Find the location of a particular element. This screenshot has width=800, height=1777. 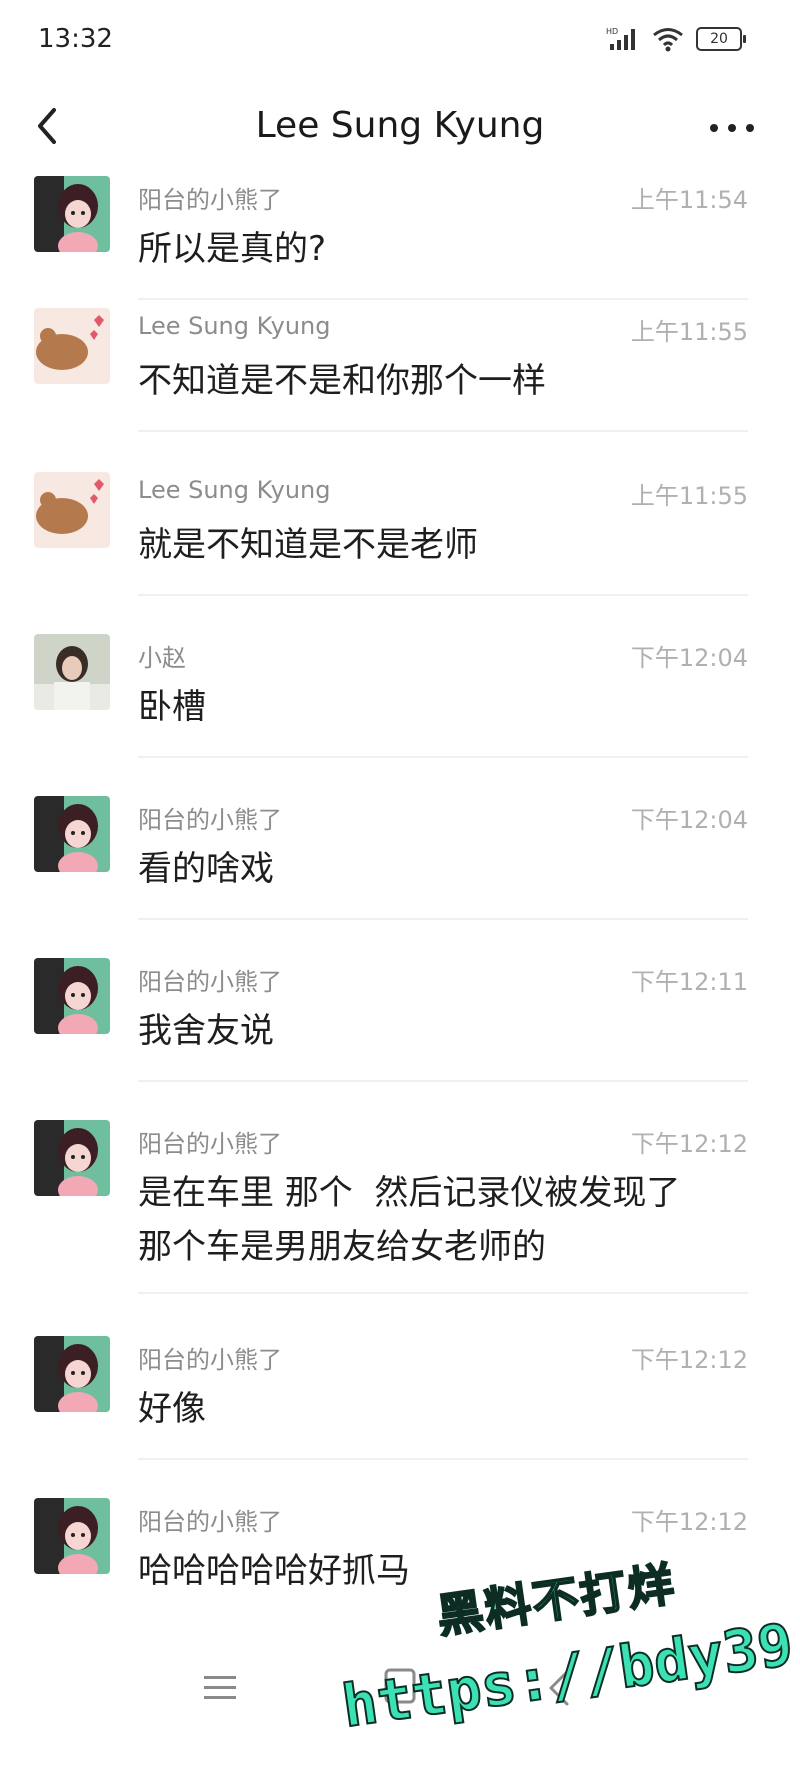

message-line: 是在车里 那个 然后记录仪被发现了 is located at coordinates (409, 1193).